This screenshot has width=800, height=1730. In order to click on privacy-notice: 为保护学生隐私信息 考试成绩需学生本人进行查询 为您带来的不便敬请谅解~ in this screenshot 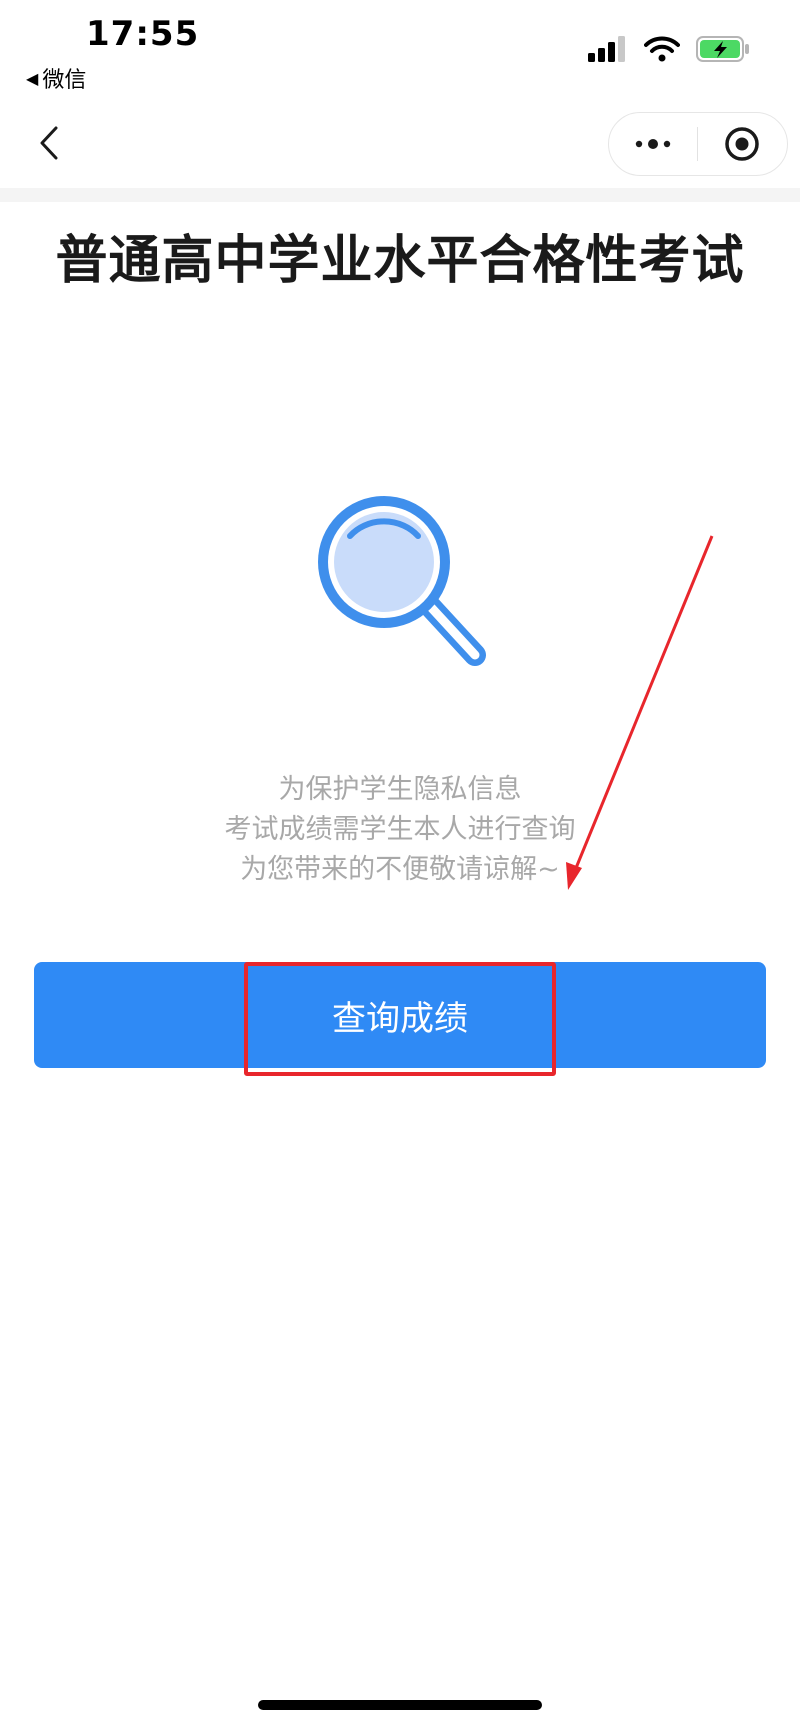, I will do `click(400, 830)`.